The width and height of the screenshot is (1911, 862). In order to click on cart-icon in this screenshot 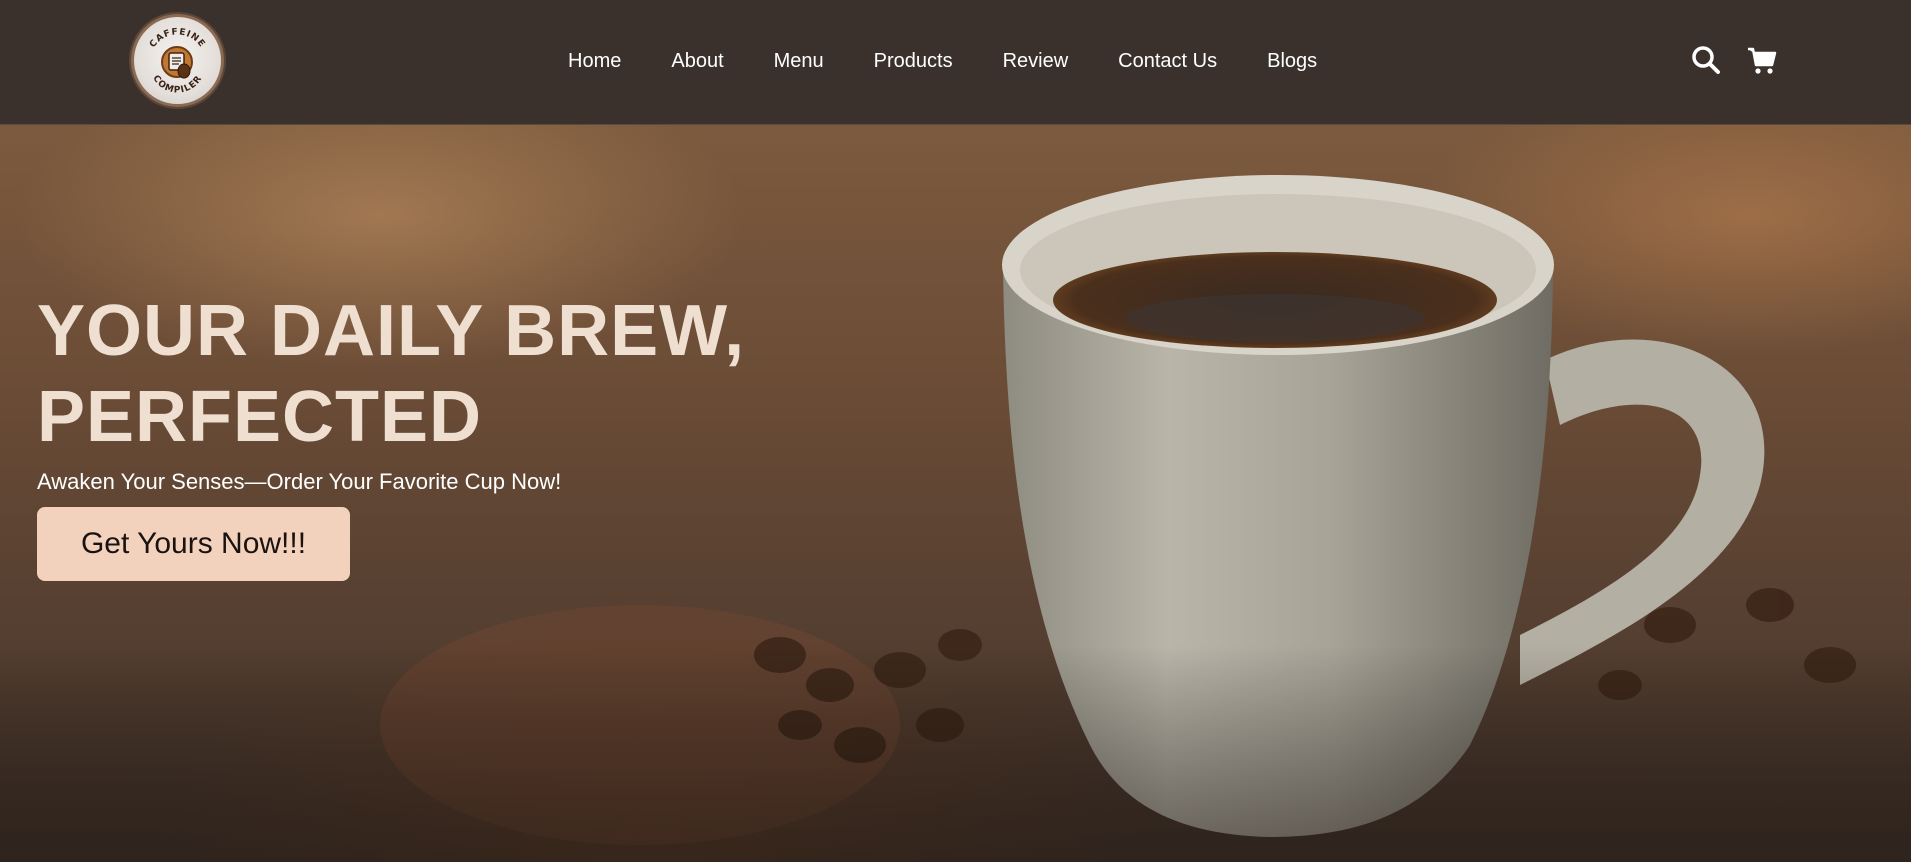, I will do `click(1762, 60)`.